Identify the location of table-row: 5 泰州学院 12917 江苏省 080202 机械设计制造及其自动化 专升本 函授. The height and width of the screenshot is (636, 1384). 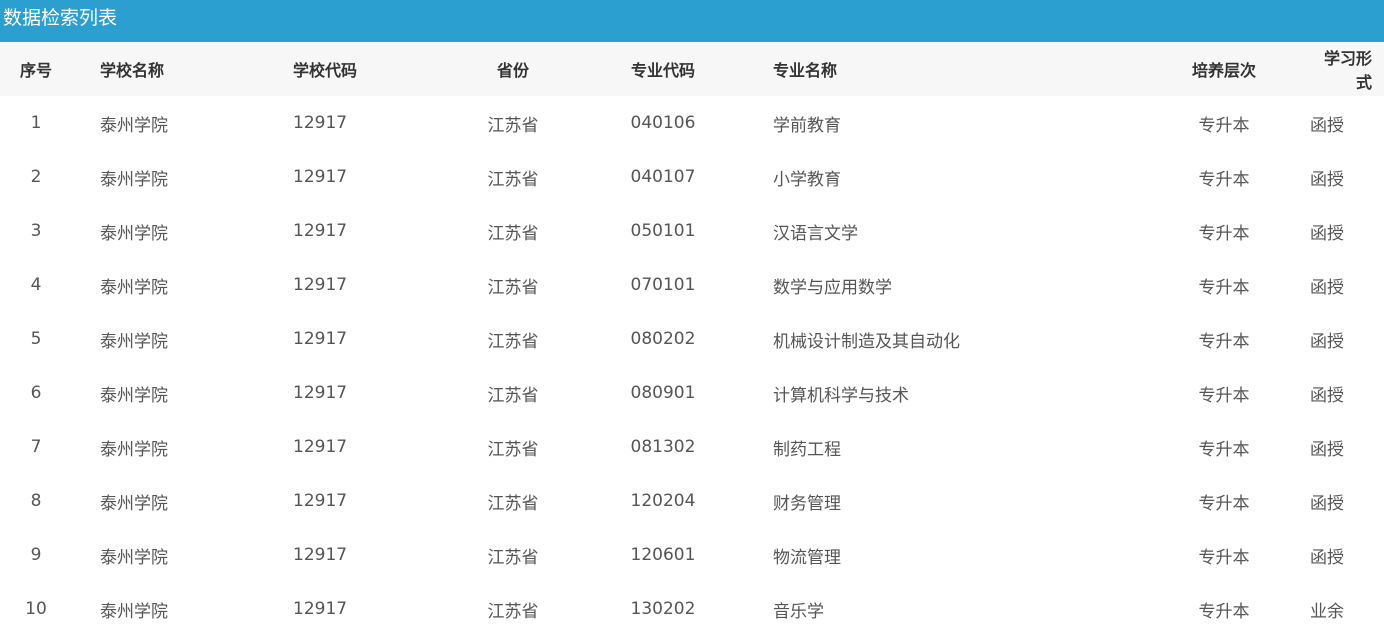
(692, 339).